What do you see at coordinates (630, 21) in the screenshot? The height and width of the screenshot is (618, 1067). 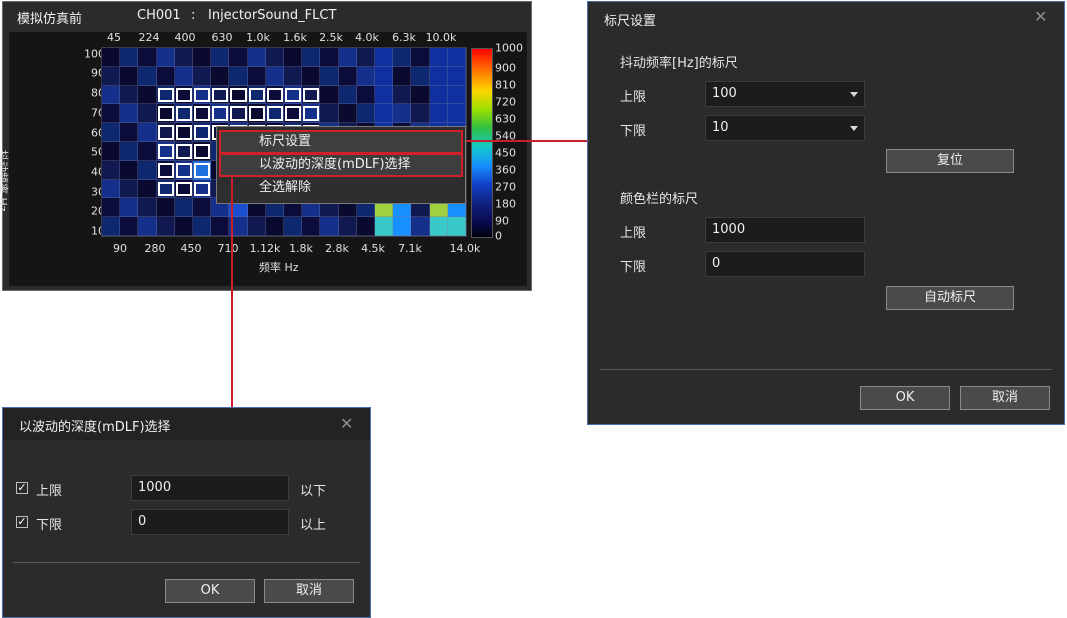 I see `dialog-title: 标尺设置` at bounding box center [630, 21].